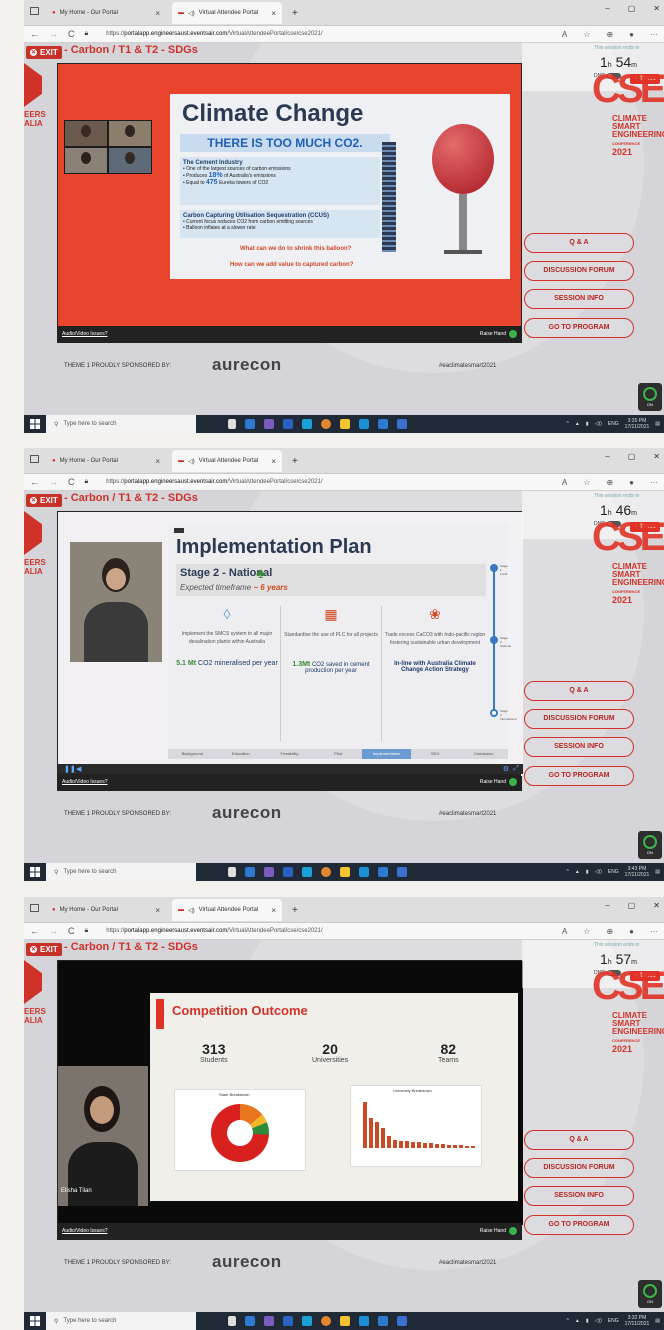 The height and width of the screenshot is (1330, 664). What do you see at coordinates (637, 872) in the screenshot?
I see `system-clock: 3:43 PM 17/11/2021` at bounding box center [637, 872].